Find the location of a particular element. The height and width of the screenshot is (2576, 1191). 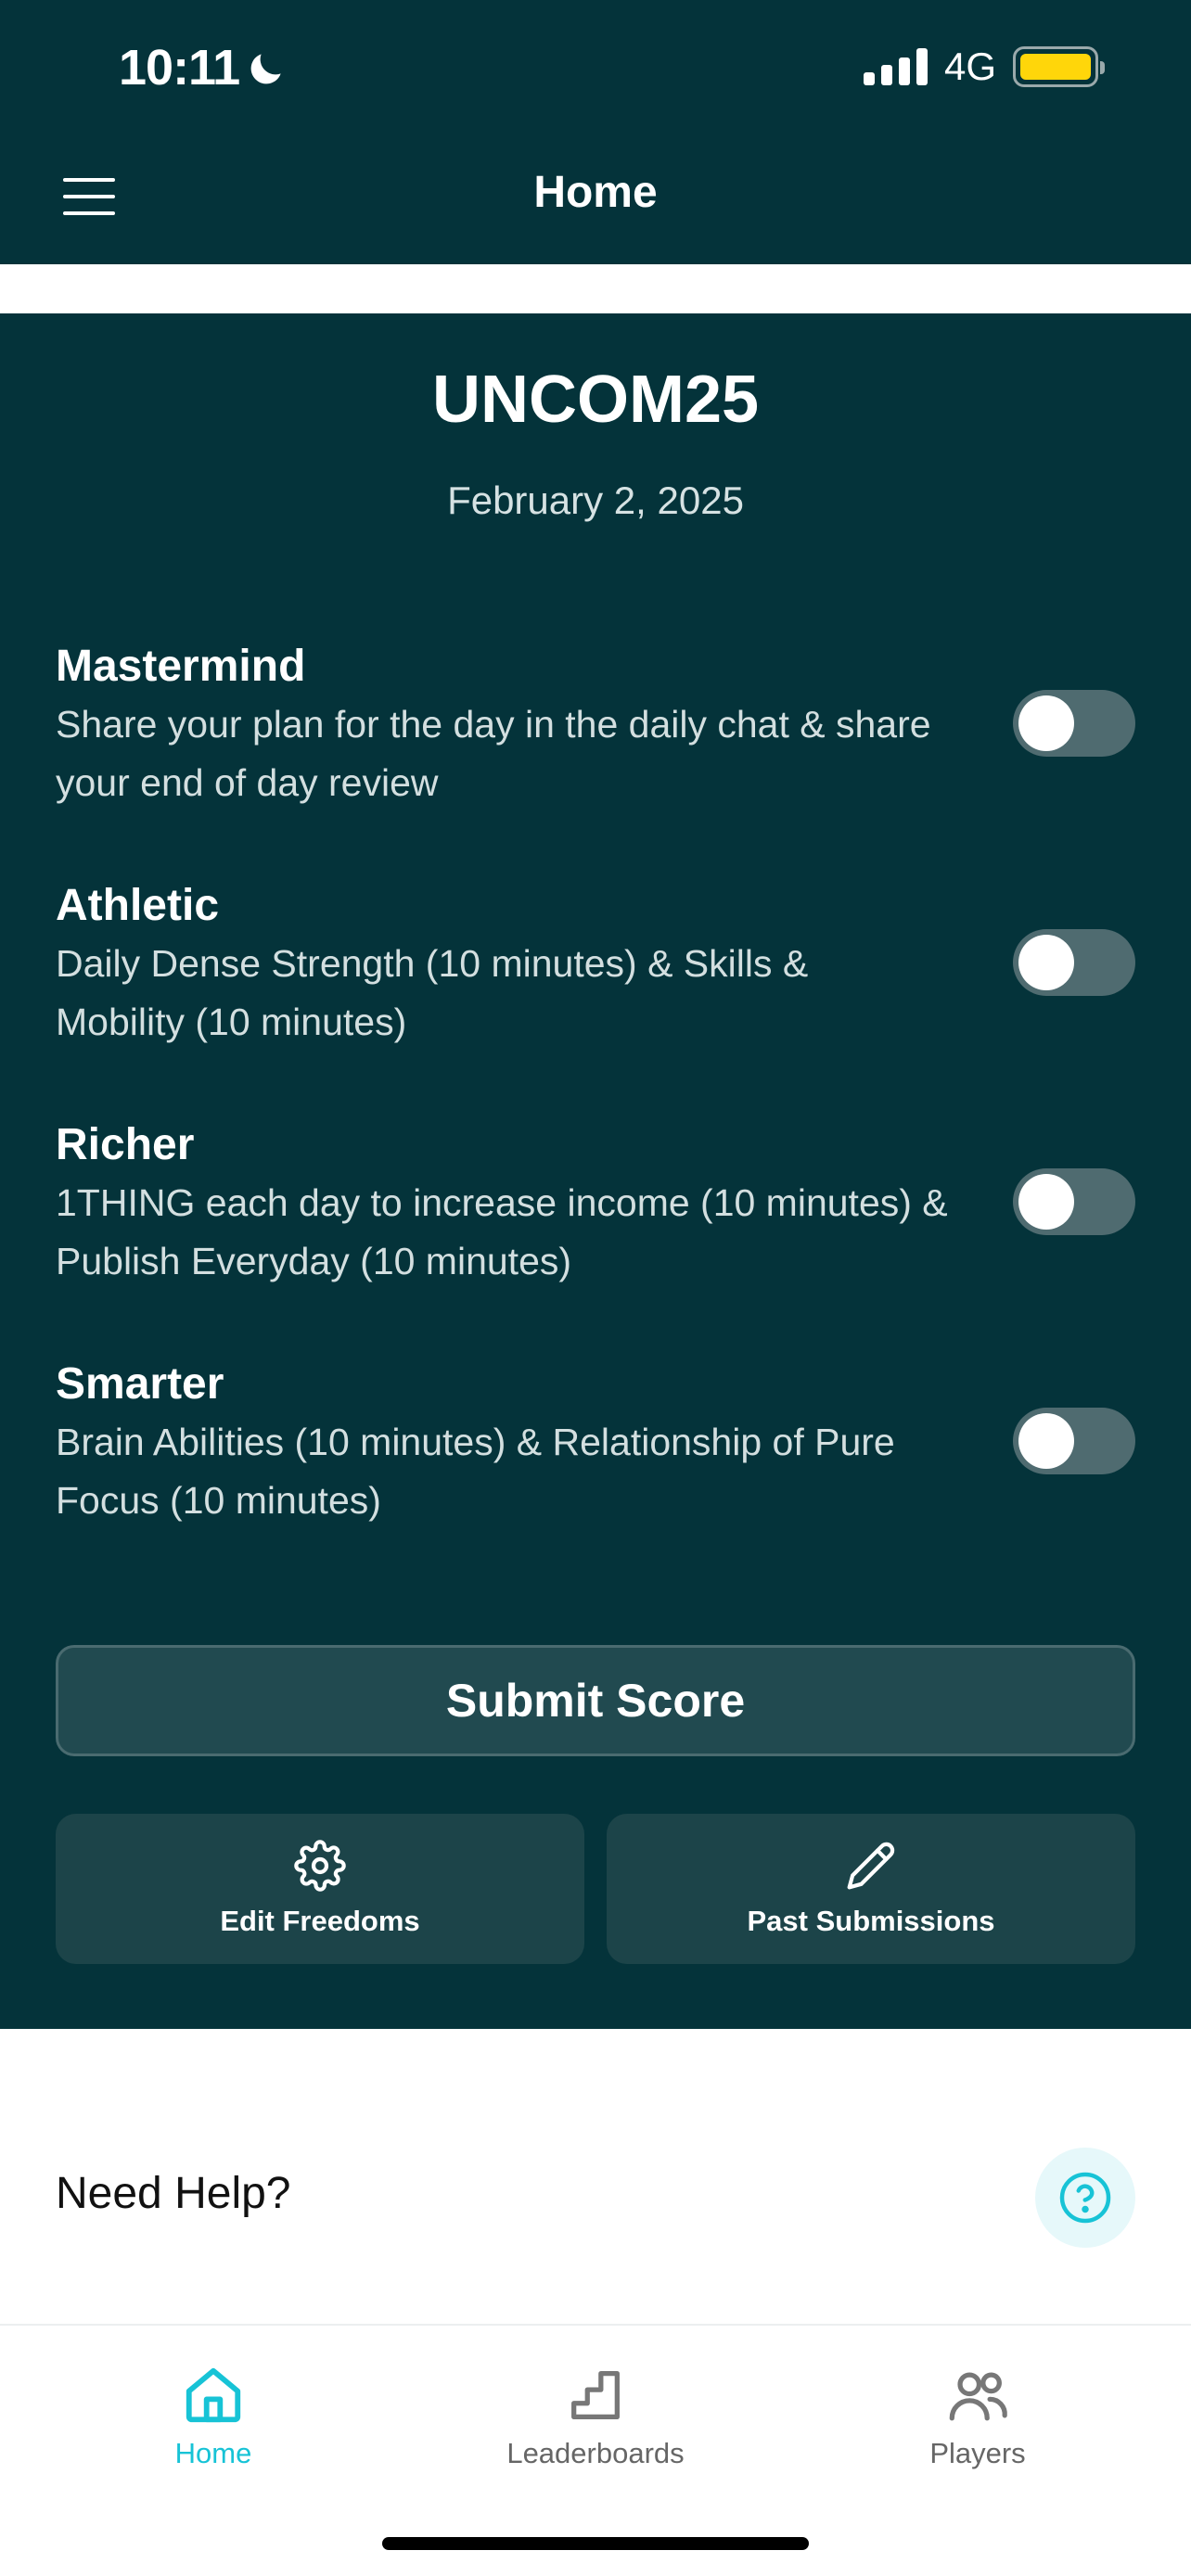

habit-name: Athletic is located at coordinates (138, 906).